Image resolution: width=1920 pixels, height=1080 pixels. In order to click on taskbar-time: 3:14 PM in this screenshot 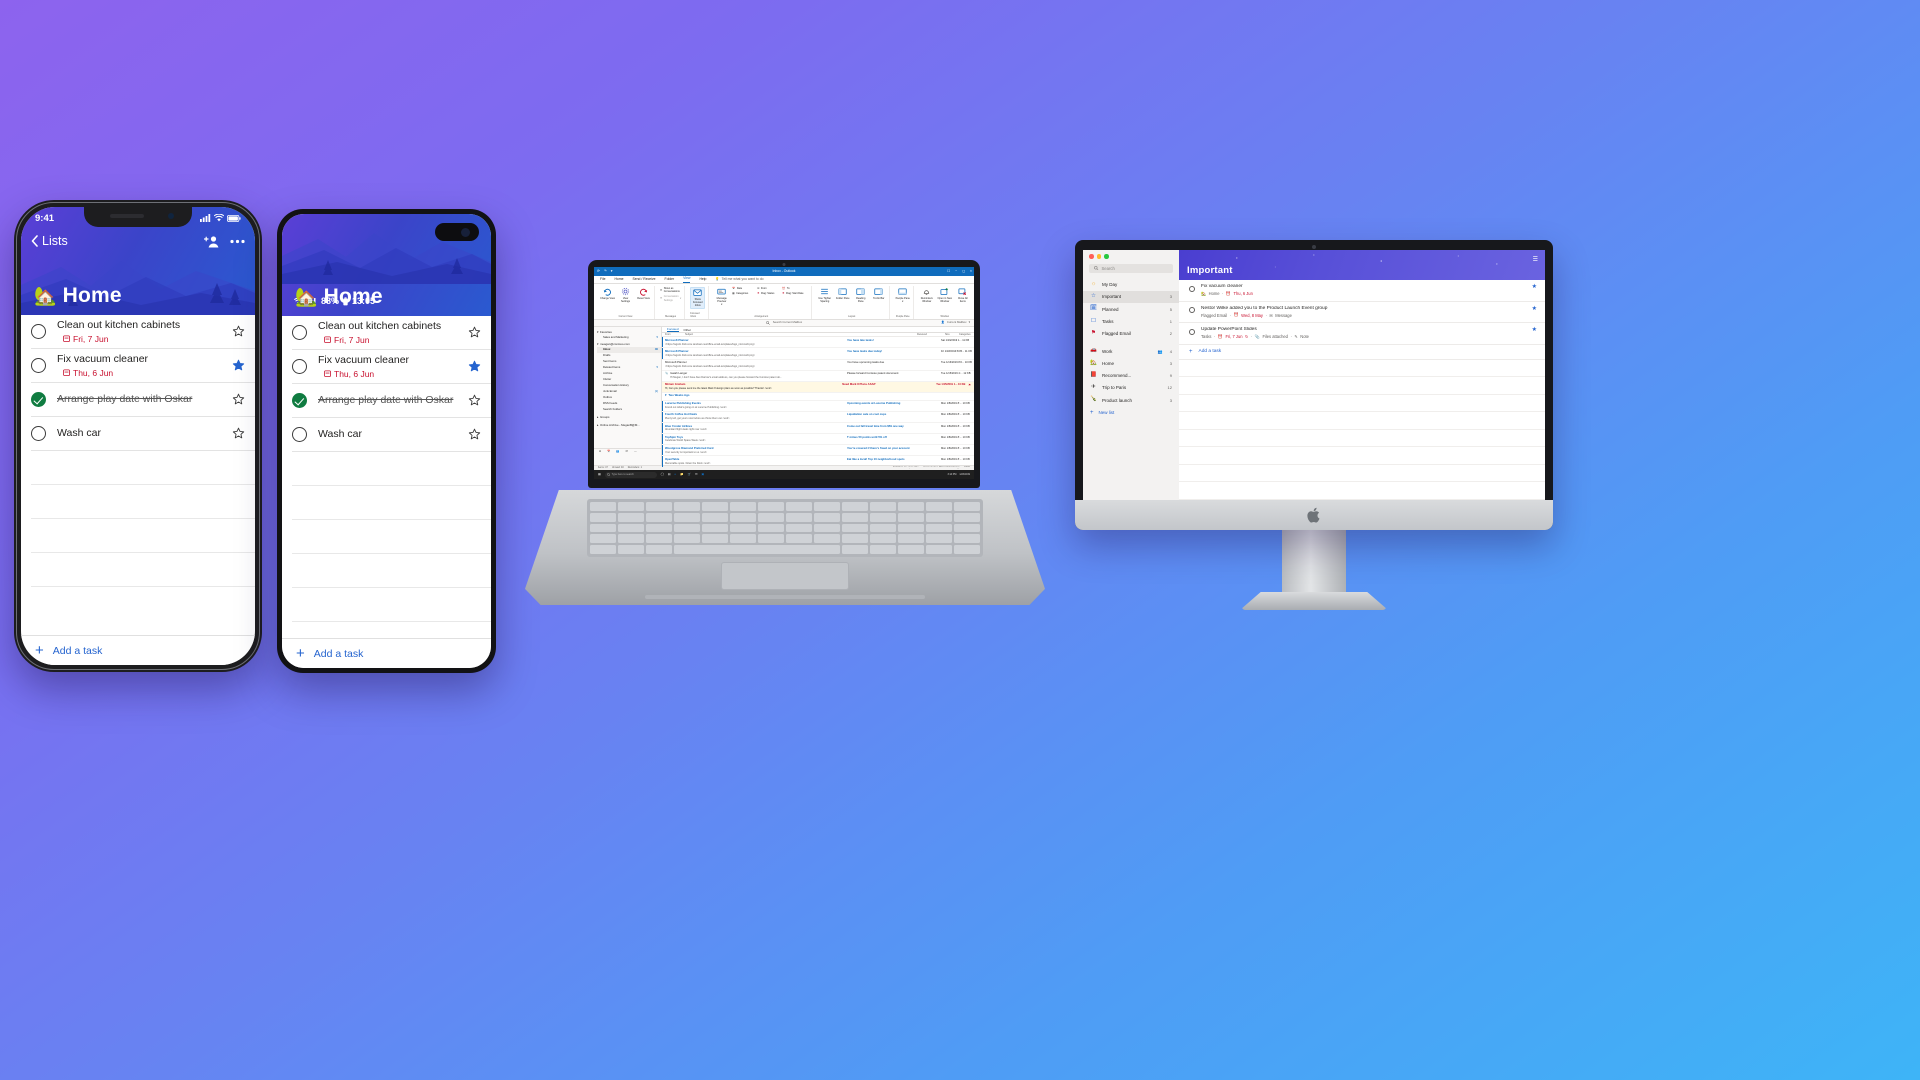, I will do `click(951, 474)`.